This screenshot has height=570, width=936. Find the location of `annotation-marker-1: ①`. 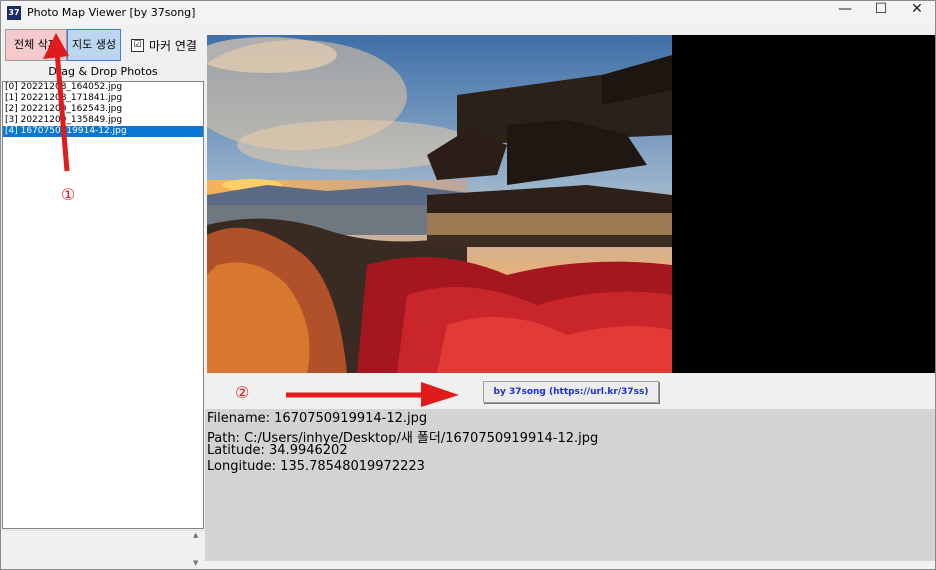

annotation-marker-1: ① is located at coordinates (68, 194).